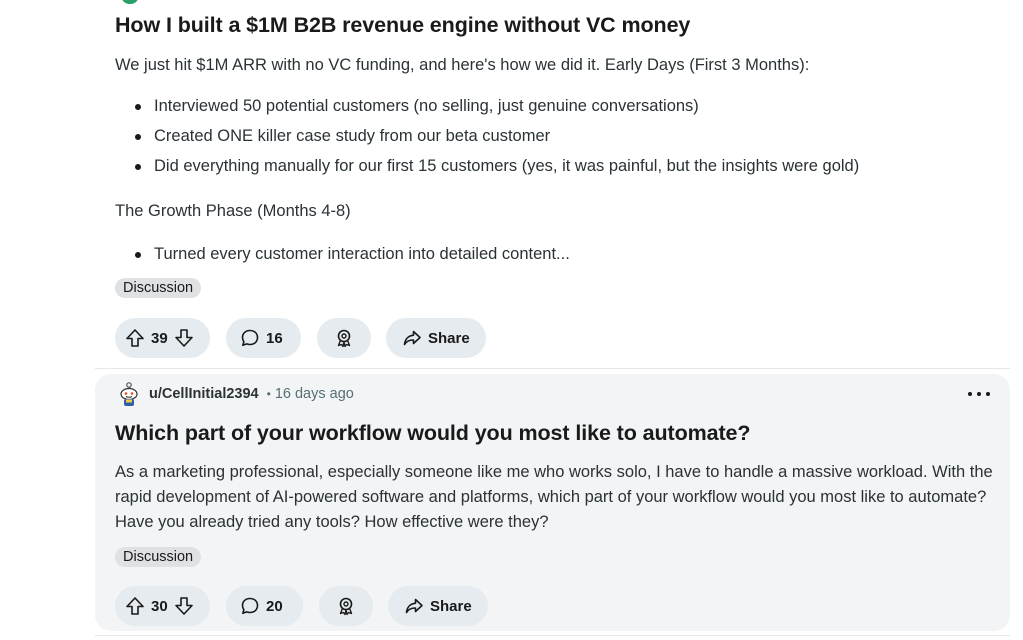 This screenshot has height=640, width=1023. Describe the element at coordinates (274, 338) in the screenshot. I see `comment-count: 16` at that location.